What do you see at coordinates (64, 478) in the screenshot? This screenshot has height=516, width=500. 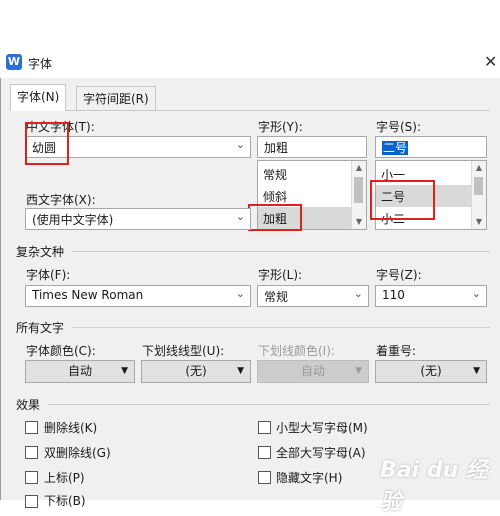 I see `superscript-label: 上标(P)` at bounding box center [64, 478].